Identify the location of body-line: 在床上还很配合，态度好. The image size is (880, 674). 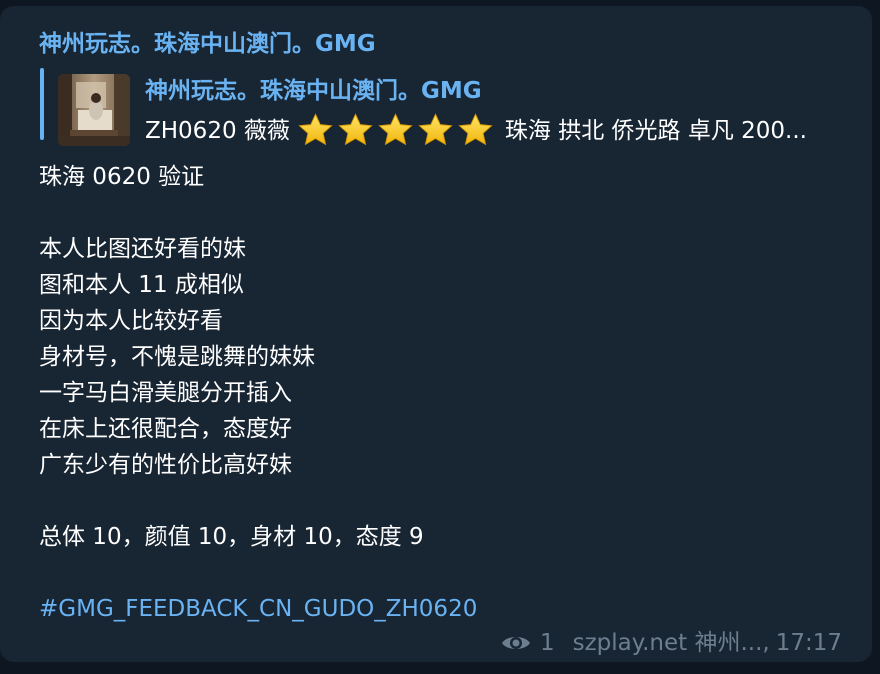
(165, 429).